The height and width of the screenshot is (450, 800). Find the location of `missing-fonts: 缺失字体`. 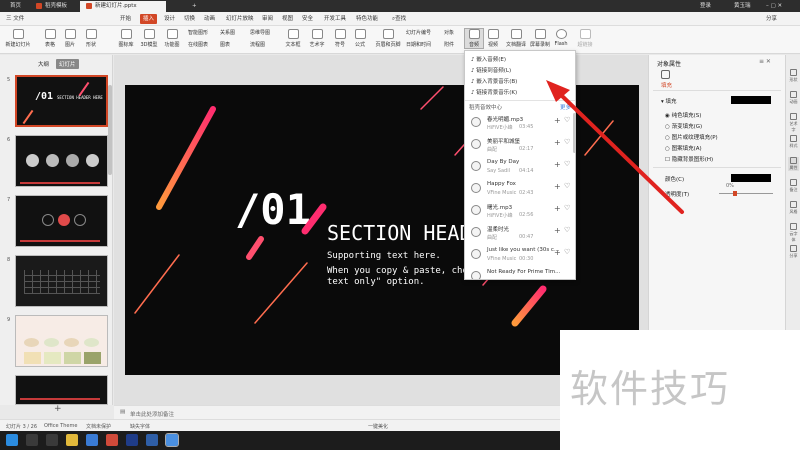

missing-fonts: 缺失字体 is located at coordinates (140, 426).